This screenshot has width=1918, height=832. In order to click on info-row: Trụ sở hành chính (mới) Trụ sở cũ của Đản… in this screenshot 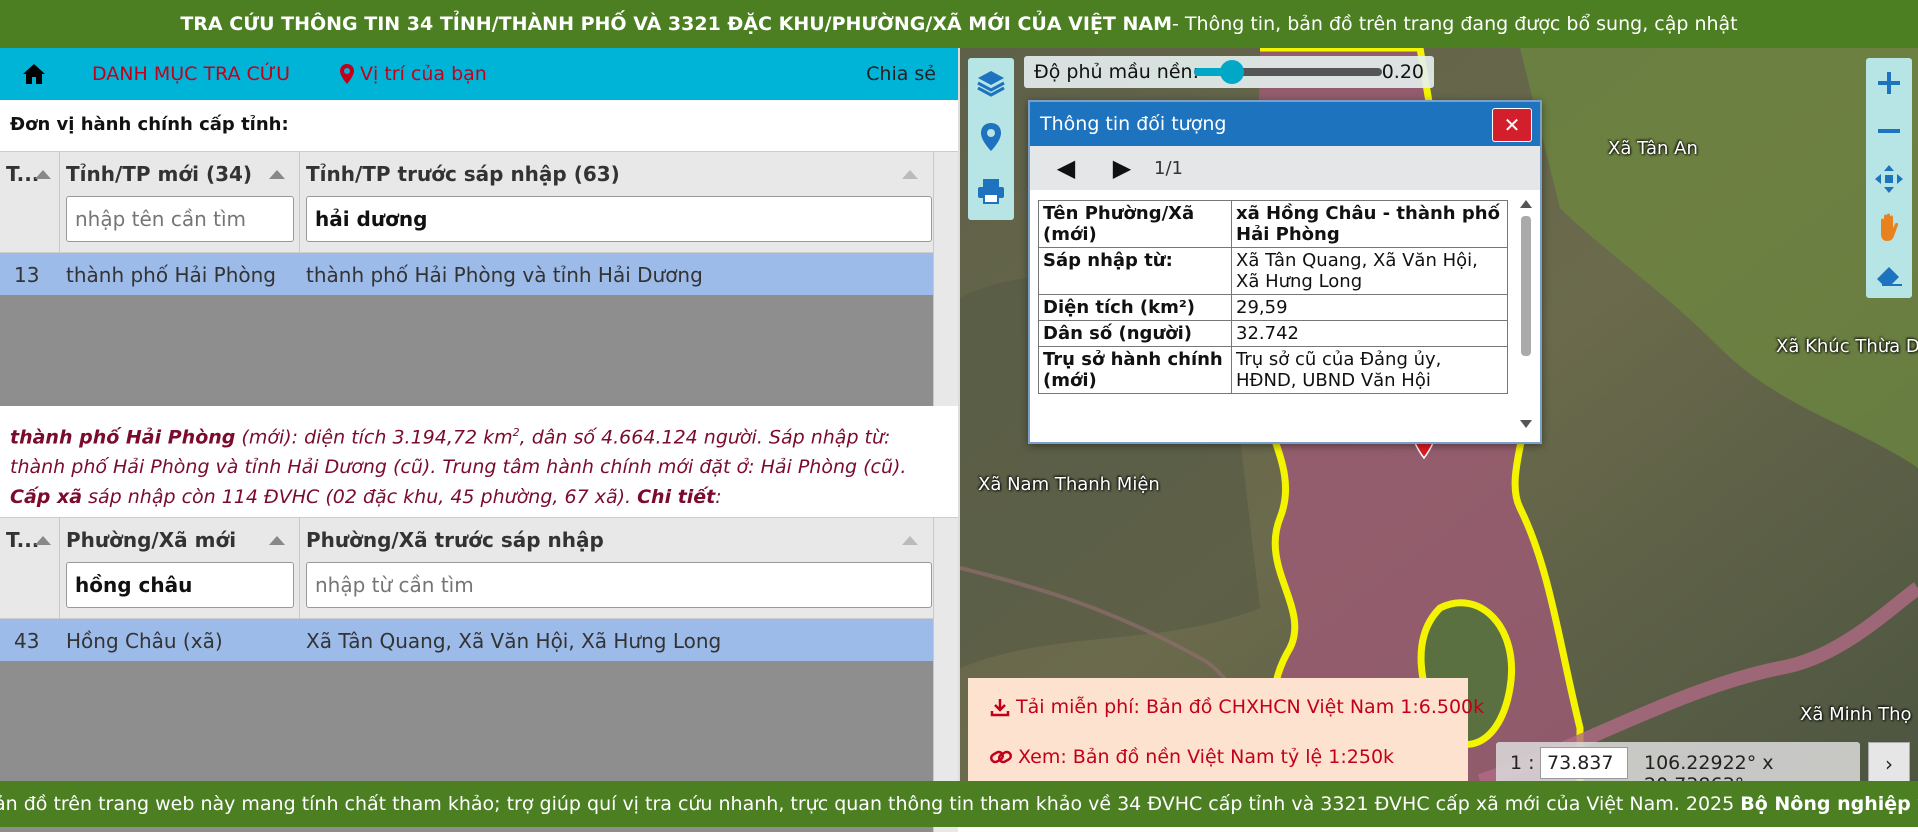, I will do `click(1273, 370)`.